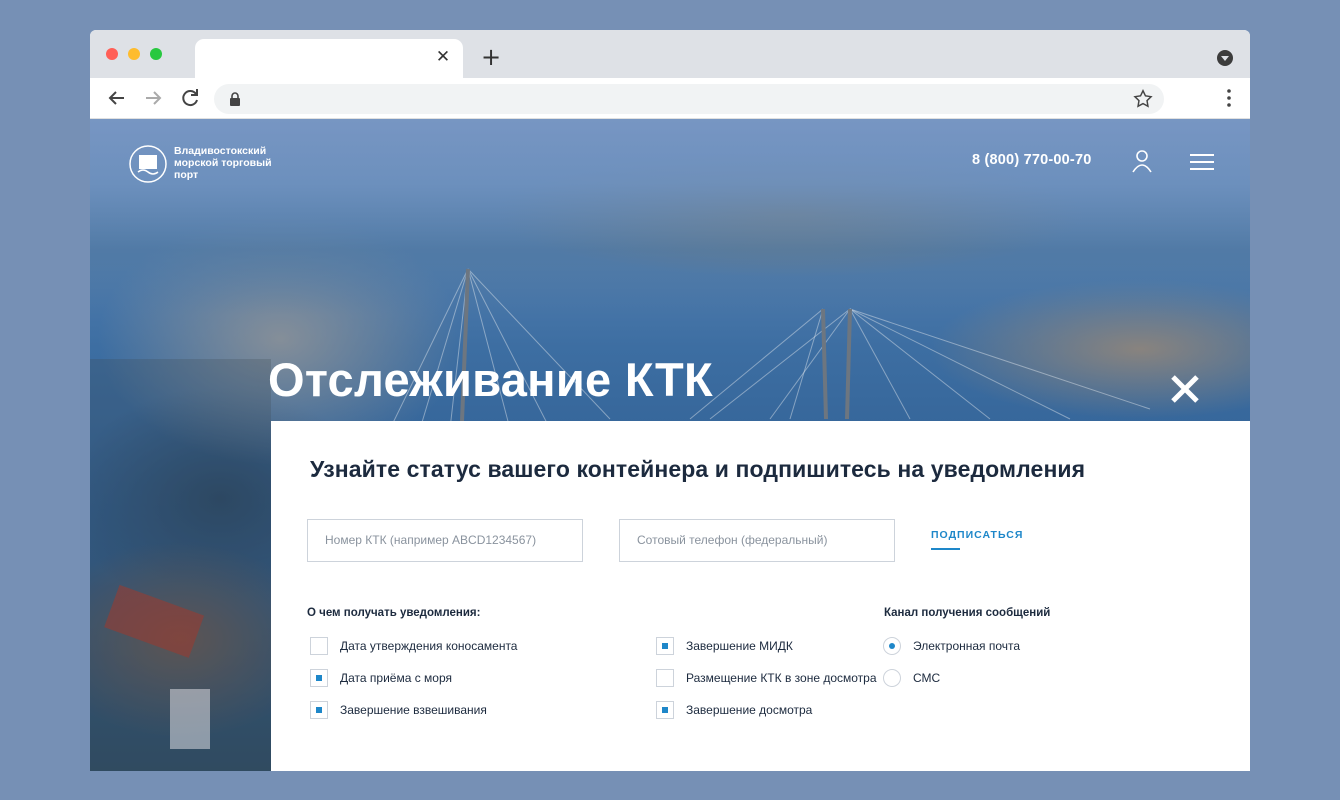  I want to click on channel-section-label: Канал получения сообщений, so click(967, 613).